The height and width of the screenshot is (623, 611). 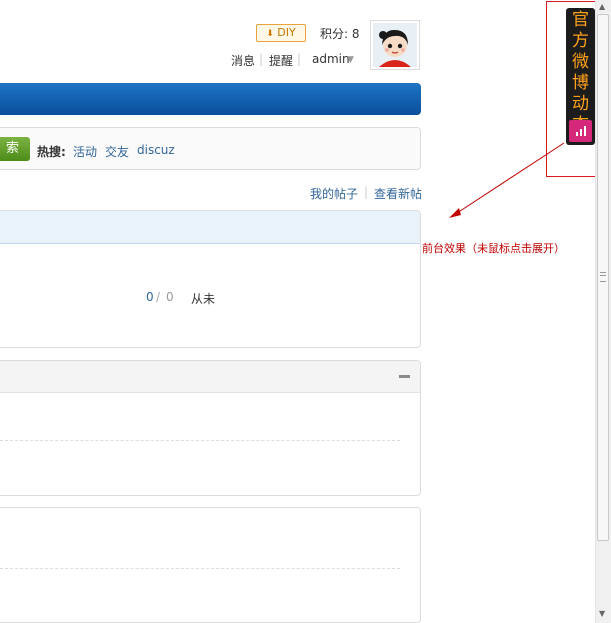 I want to click on reminders-link: 提醒, so click(x=281, y=60).